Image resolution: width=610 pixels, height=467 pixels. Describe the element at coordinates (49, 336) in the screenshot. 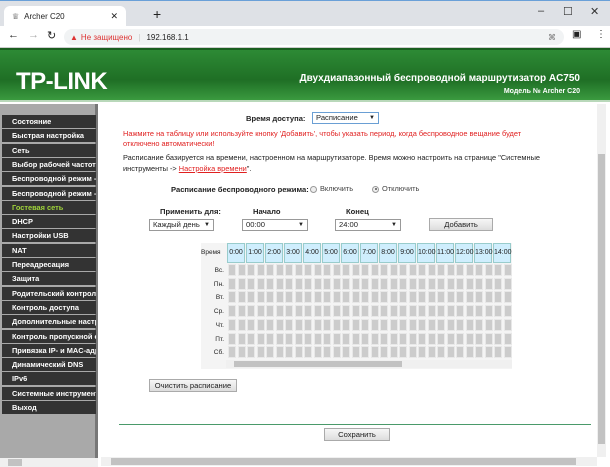

I see `sidebar-item: Контроль пропускной способности` at that location.